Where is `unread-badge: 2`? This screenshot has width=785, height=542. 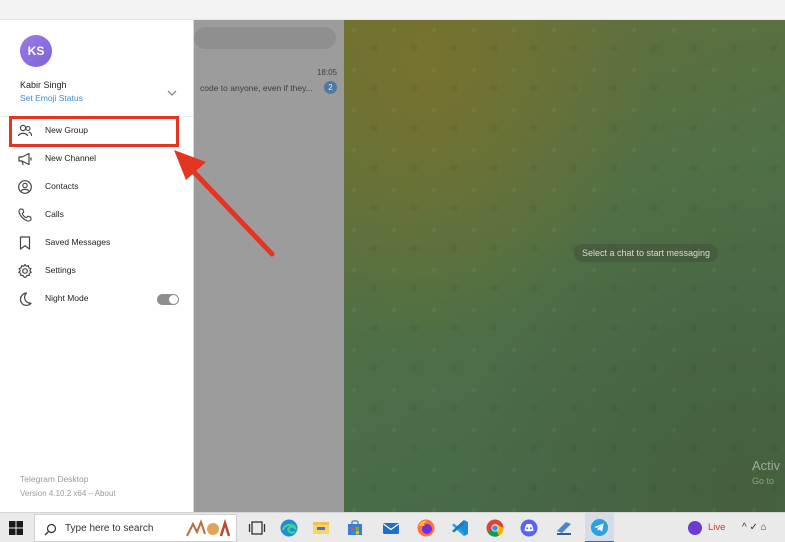
unread-badge: 2 is located at coordinates (330, 87).